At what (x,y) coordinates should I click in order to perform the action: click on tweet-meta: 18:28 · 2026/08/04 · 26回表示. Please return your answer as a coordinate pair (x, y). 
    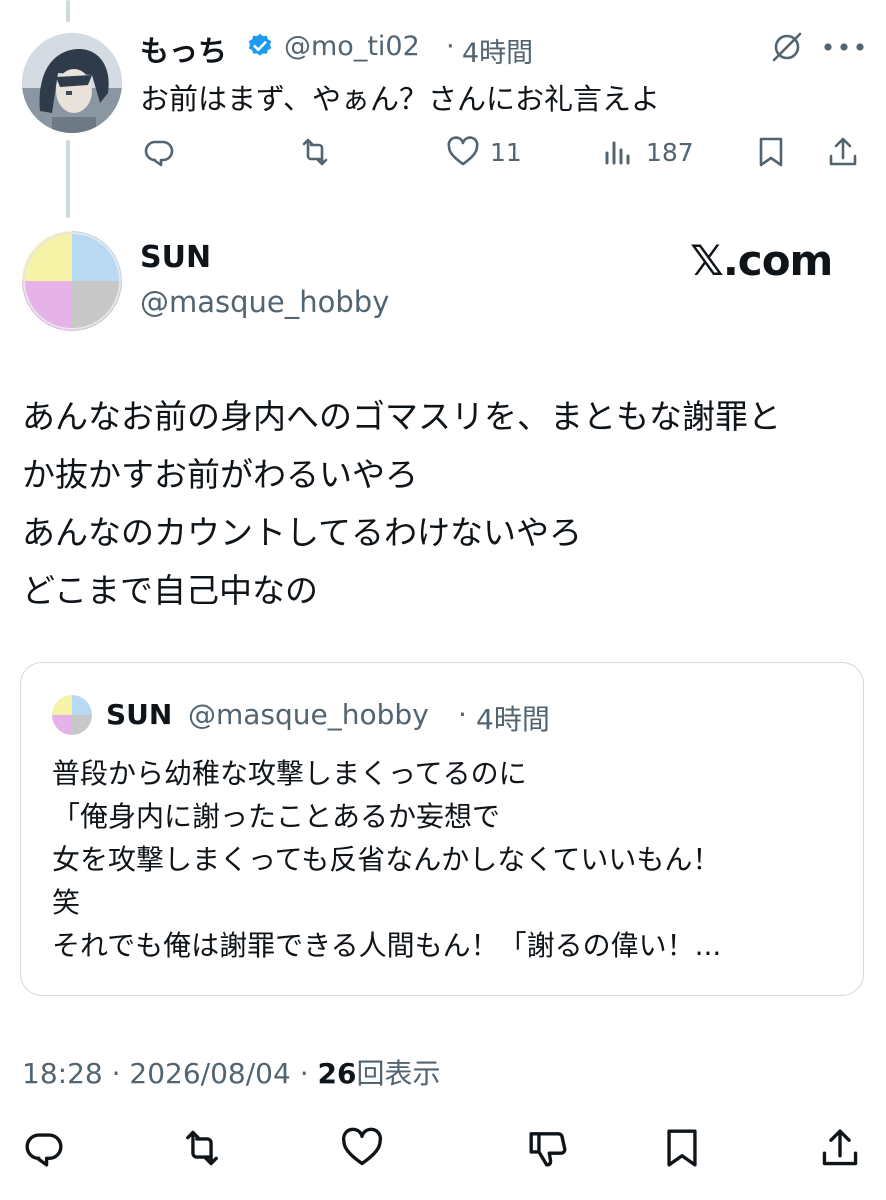
    Looking at the image, I should click on (231, 1072).